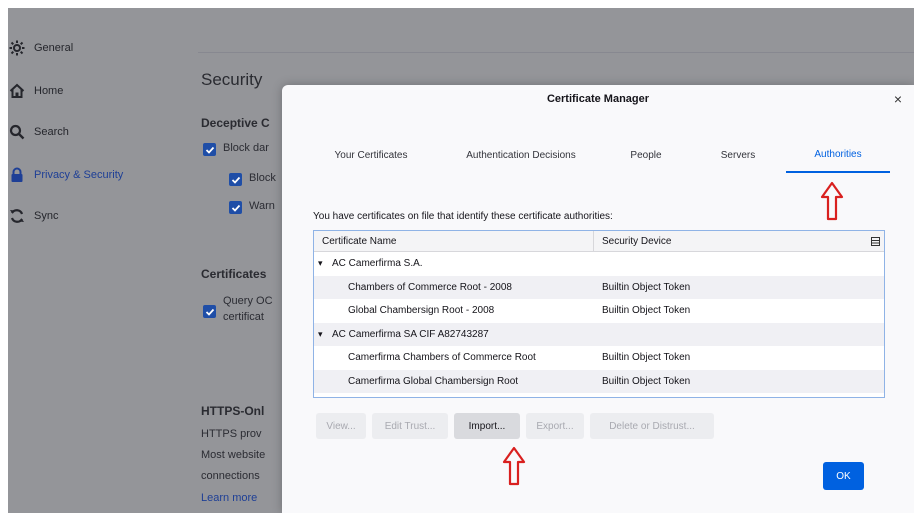  What do you see at coordinates (33, 216) in the screenshot?
I see `sidebar-item-sync: Sync` at bounding box center [33, 216].